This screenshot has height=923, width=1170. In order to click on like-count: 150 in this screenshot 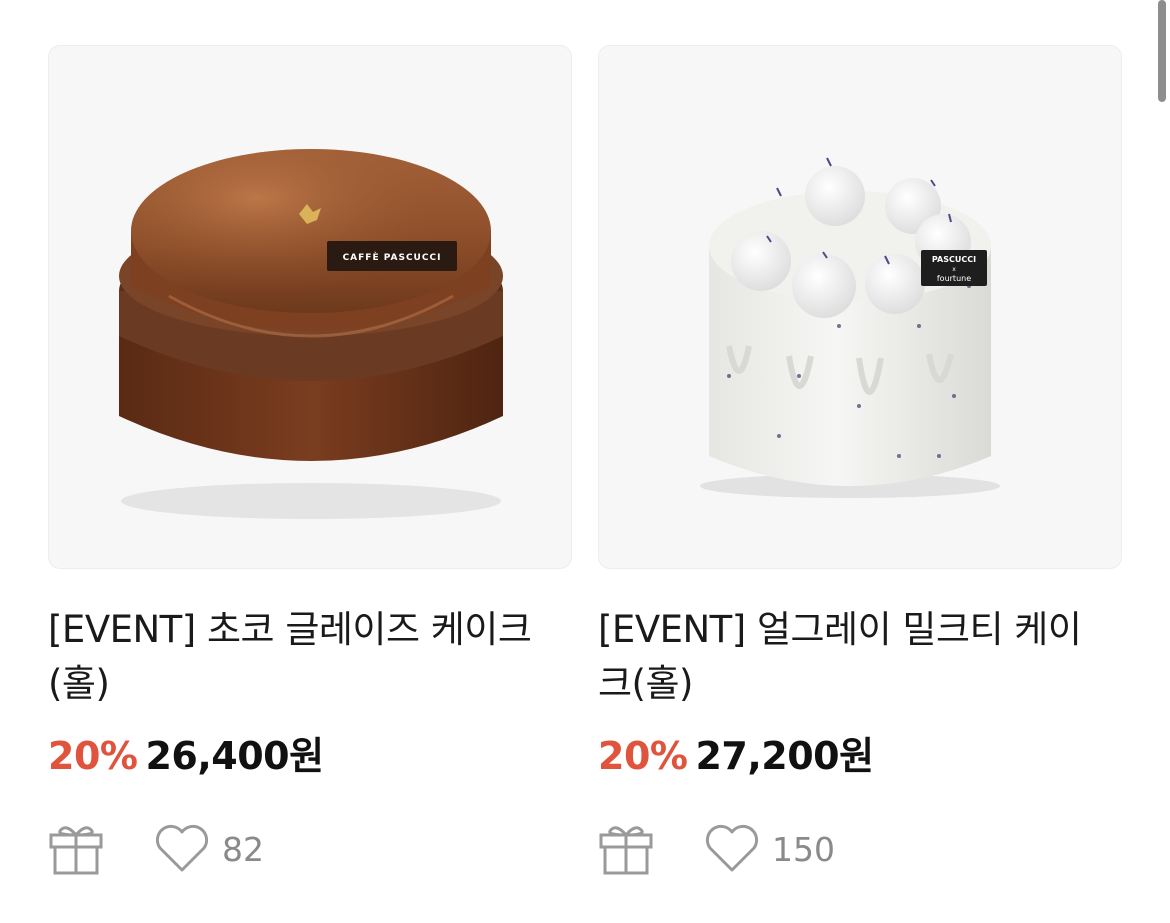, I will do `click(803, 849)`.